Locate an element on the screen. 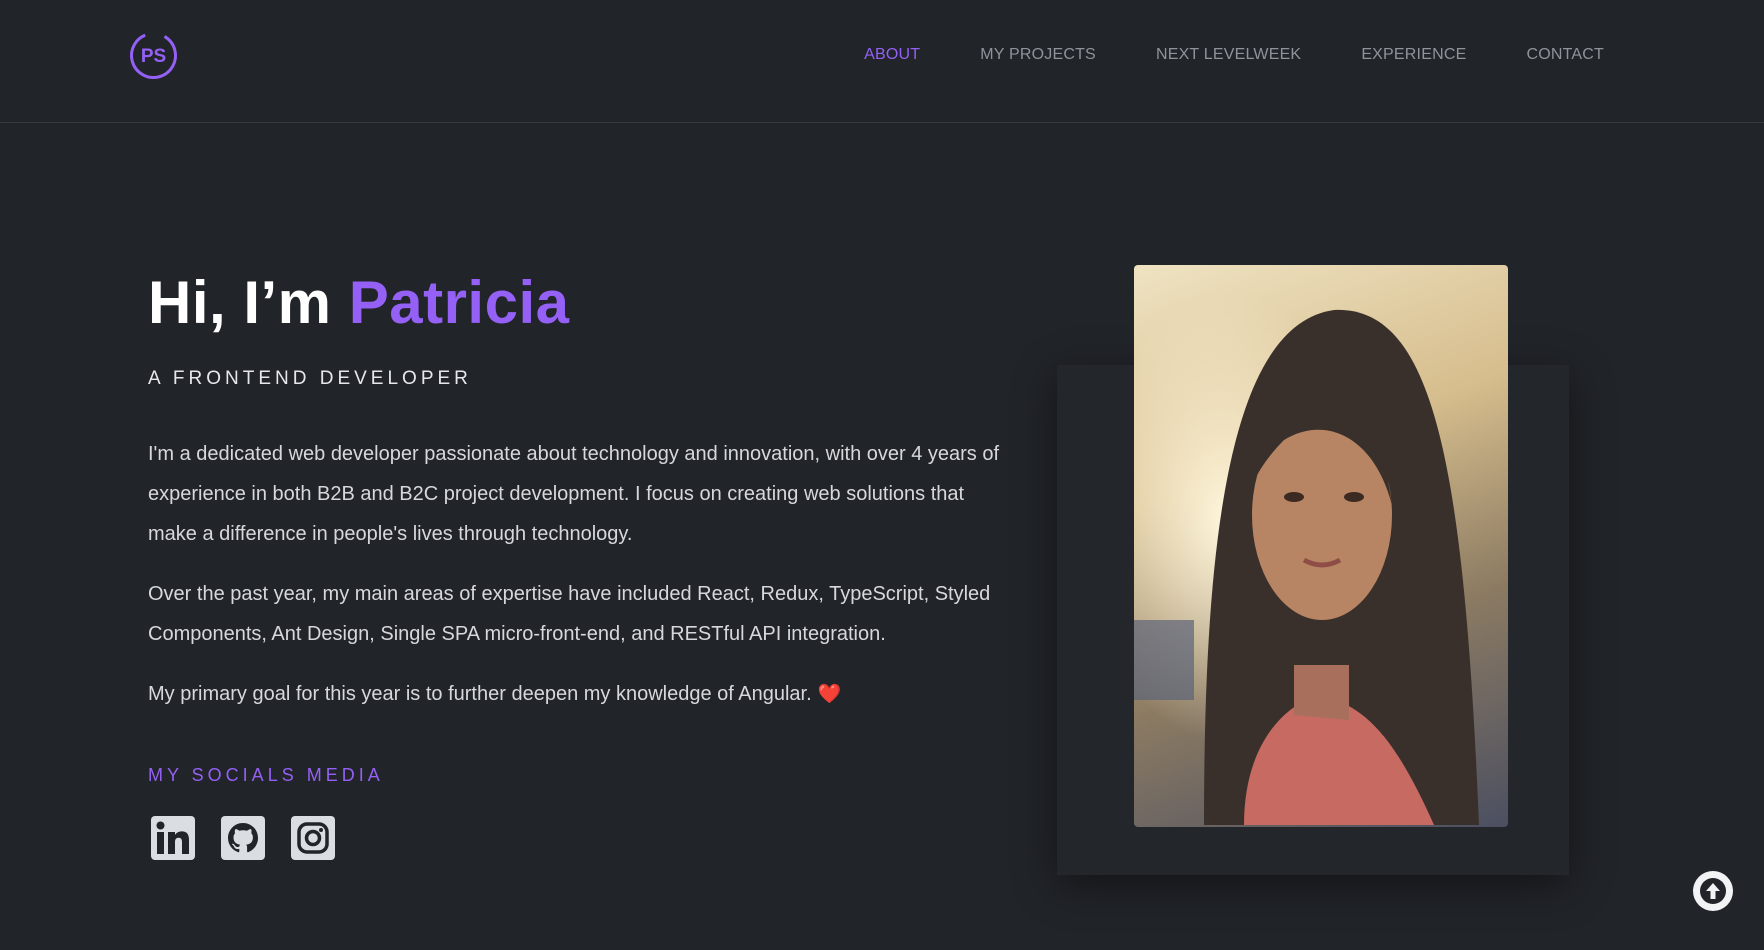 The width and height of the screenshot is (1764, 950). instagram-link is located at coordinates (313, 838).